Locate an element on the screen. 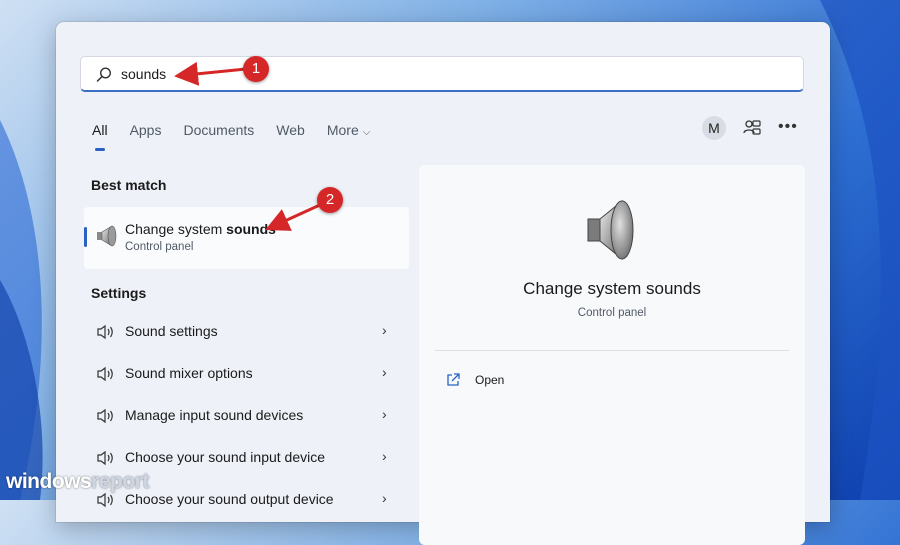 This screenshot has height=545, width=900. setting-item-sound-mixer: Sound mixer options › is located at coordinates (246, 374).